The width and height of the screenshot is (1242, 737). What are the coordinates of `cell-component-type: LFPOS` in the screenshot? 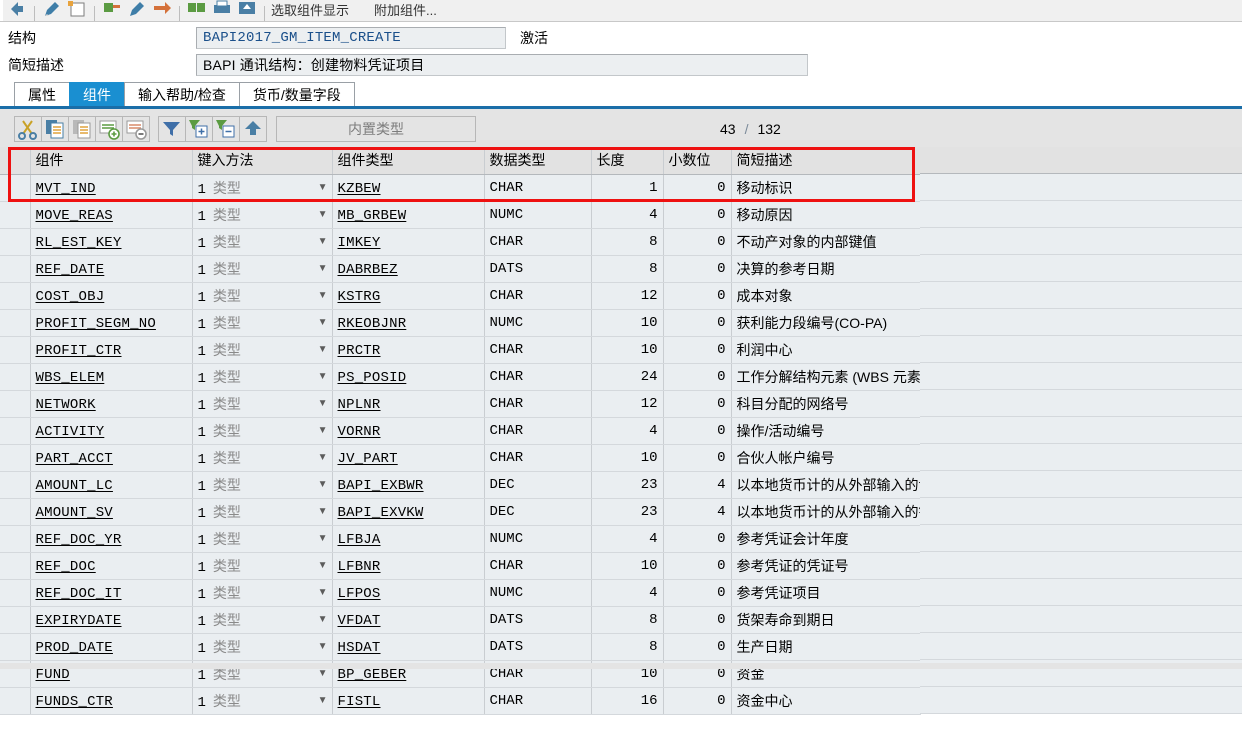 It's located at (408, 593).